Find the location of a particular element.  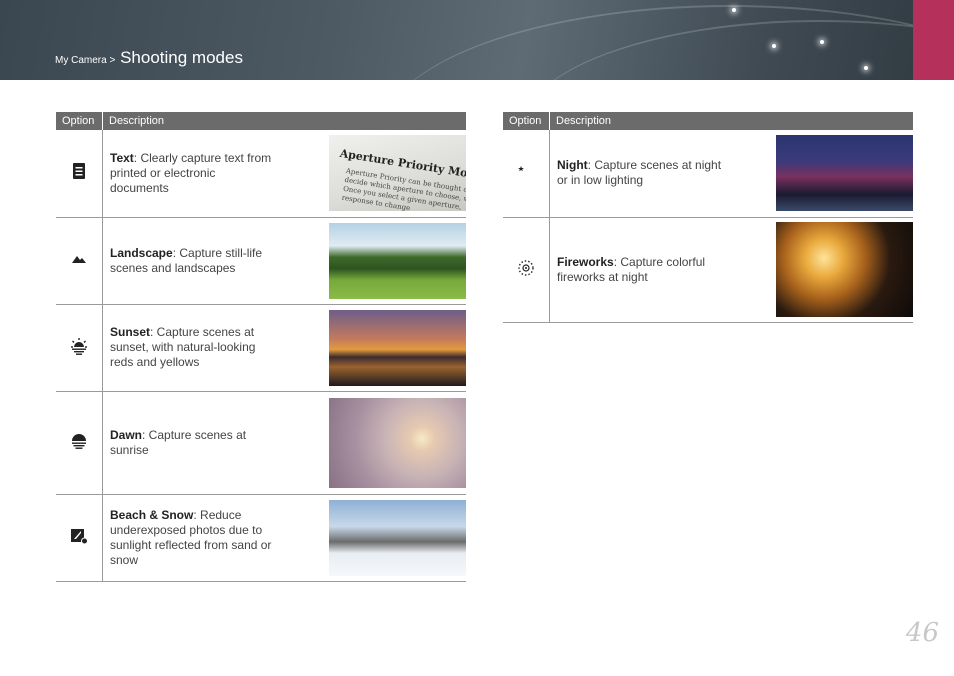

dawn-mode-icon is located at coordinates (79, 441).